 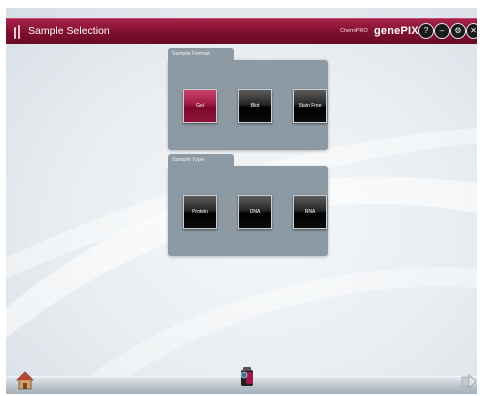 I want to click on rna-button: RNA, so click(x=310, y=212).